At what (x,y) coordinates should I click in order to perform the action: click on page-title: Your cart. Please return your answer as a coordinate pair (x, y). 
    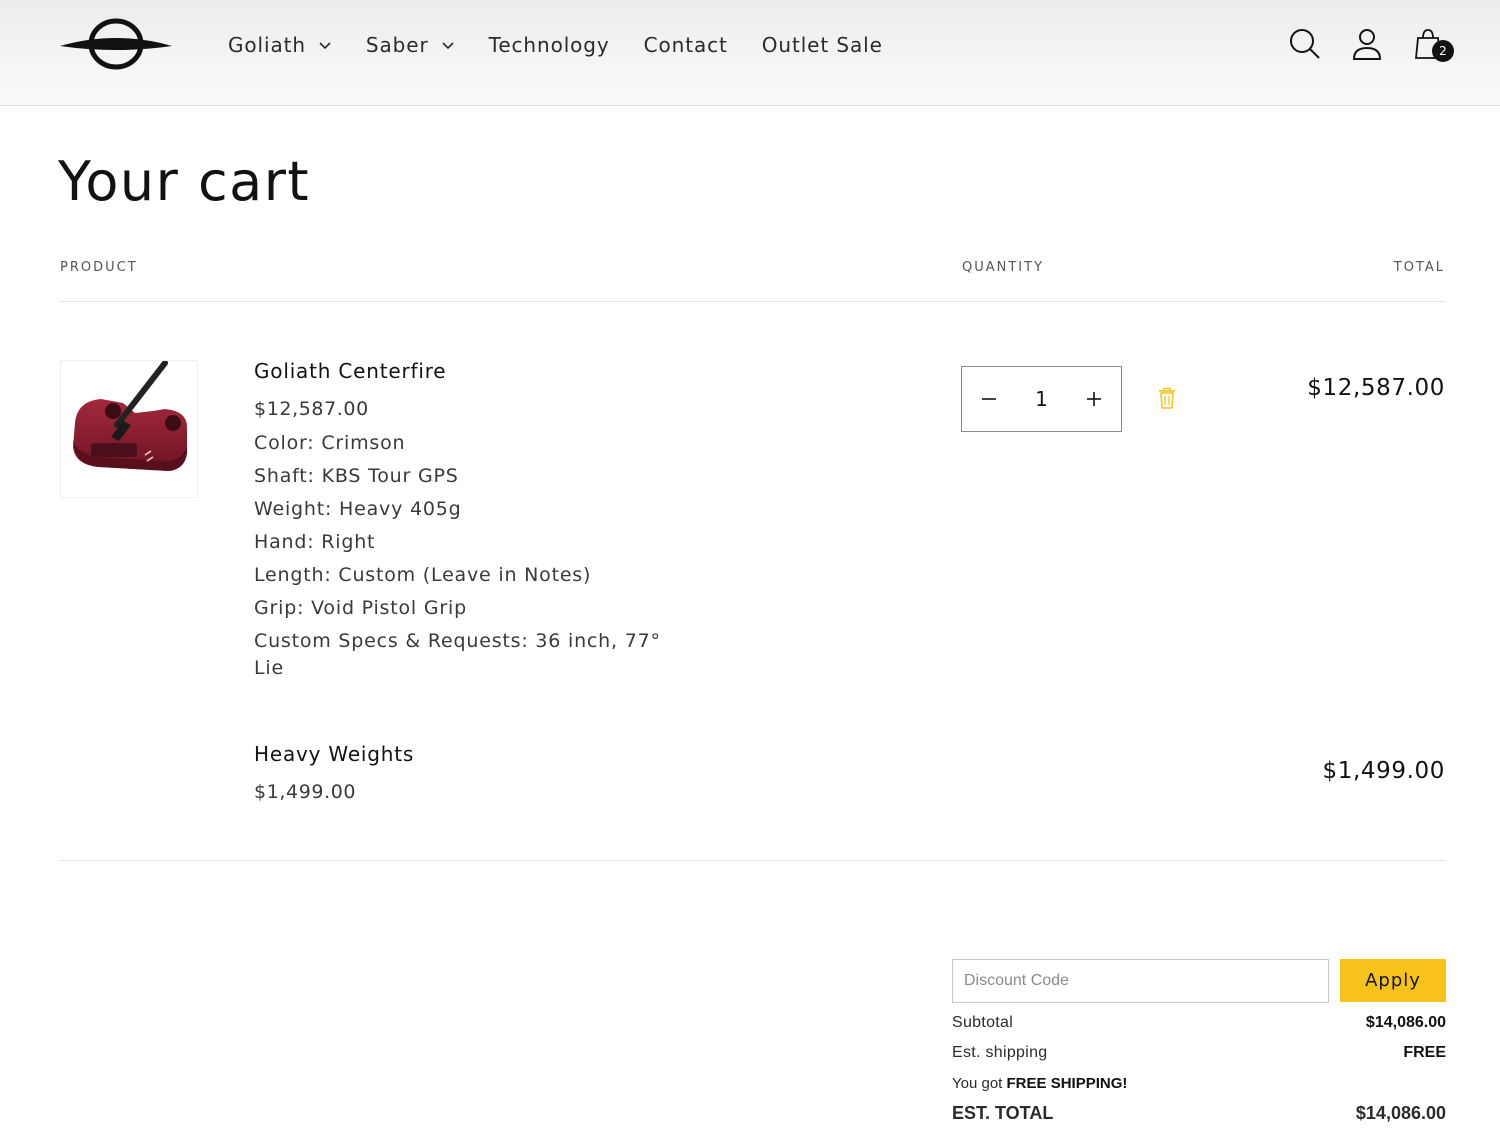
    Looking at the image, I should click on (184, 181).